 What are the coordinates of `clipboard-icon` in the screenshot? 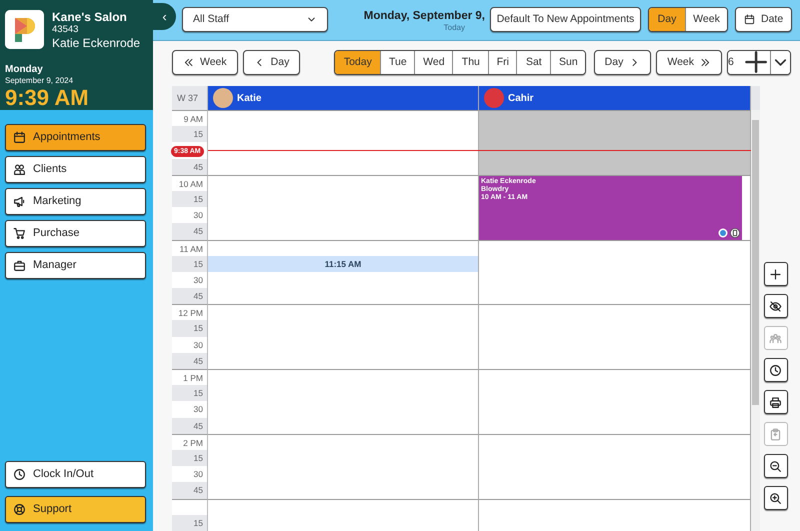 It's located at (775, 434).